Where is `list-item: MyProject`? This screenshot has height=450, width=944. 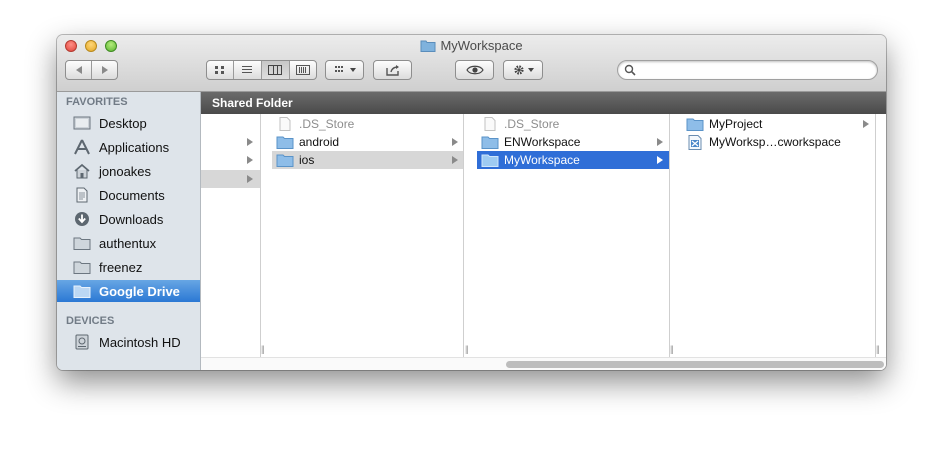
list-item: MyProject is located at coordinates (778, 124).